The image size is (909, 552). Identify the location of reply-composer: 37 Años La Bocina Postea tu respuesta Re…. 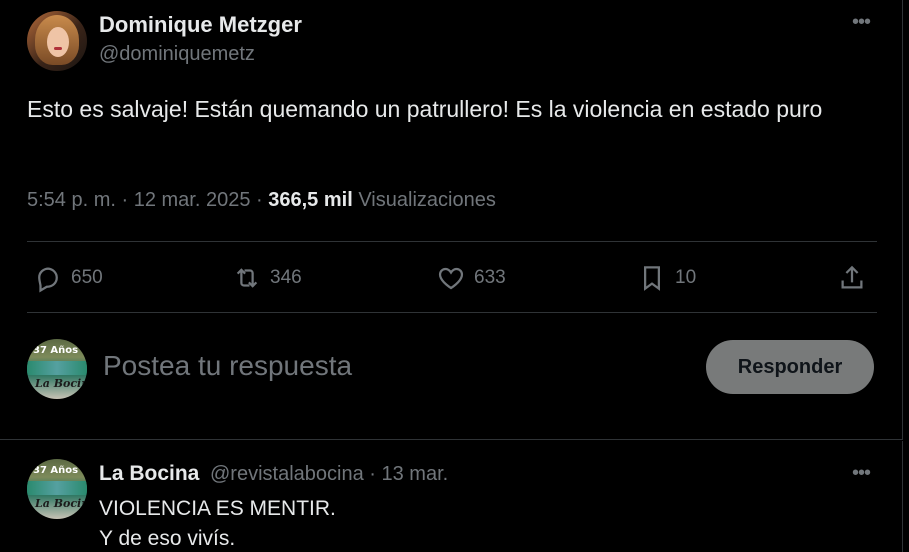
(451, 369).